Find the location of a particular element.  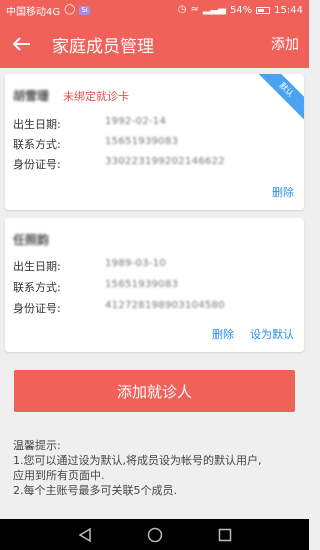

birthdate-row: 出生日期: 1992-02-14 is located at coordinates (89, 124).